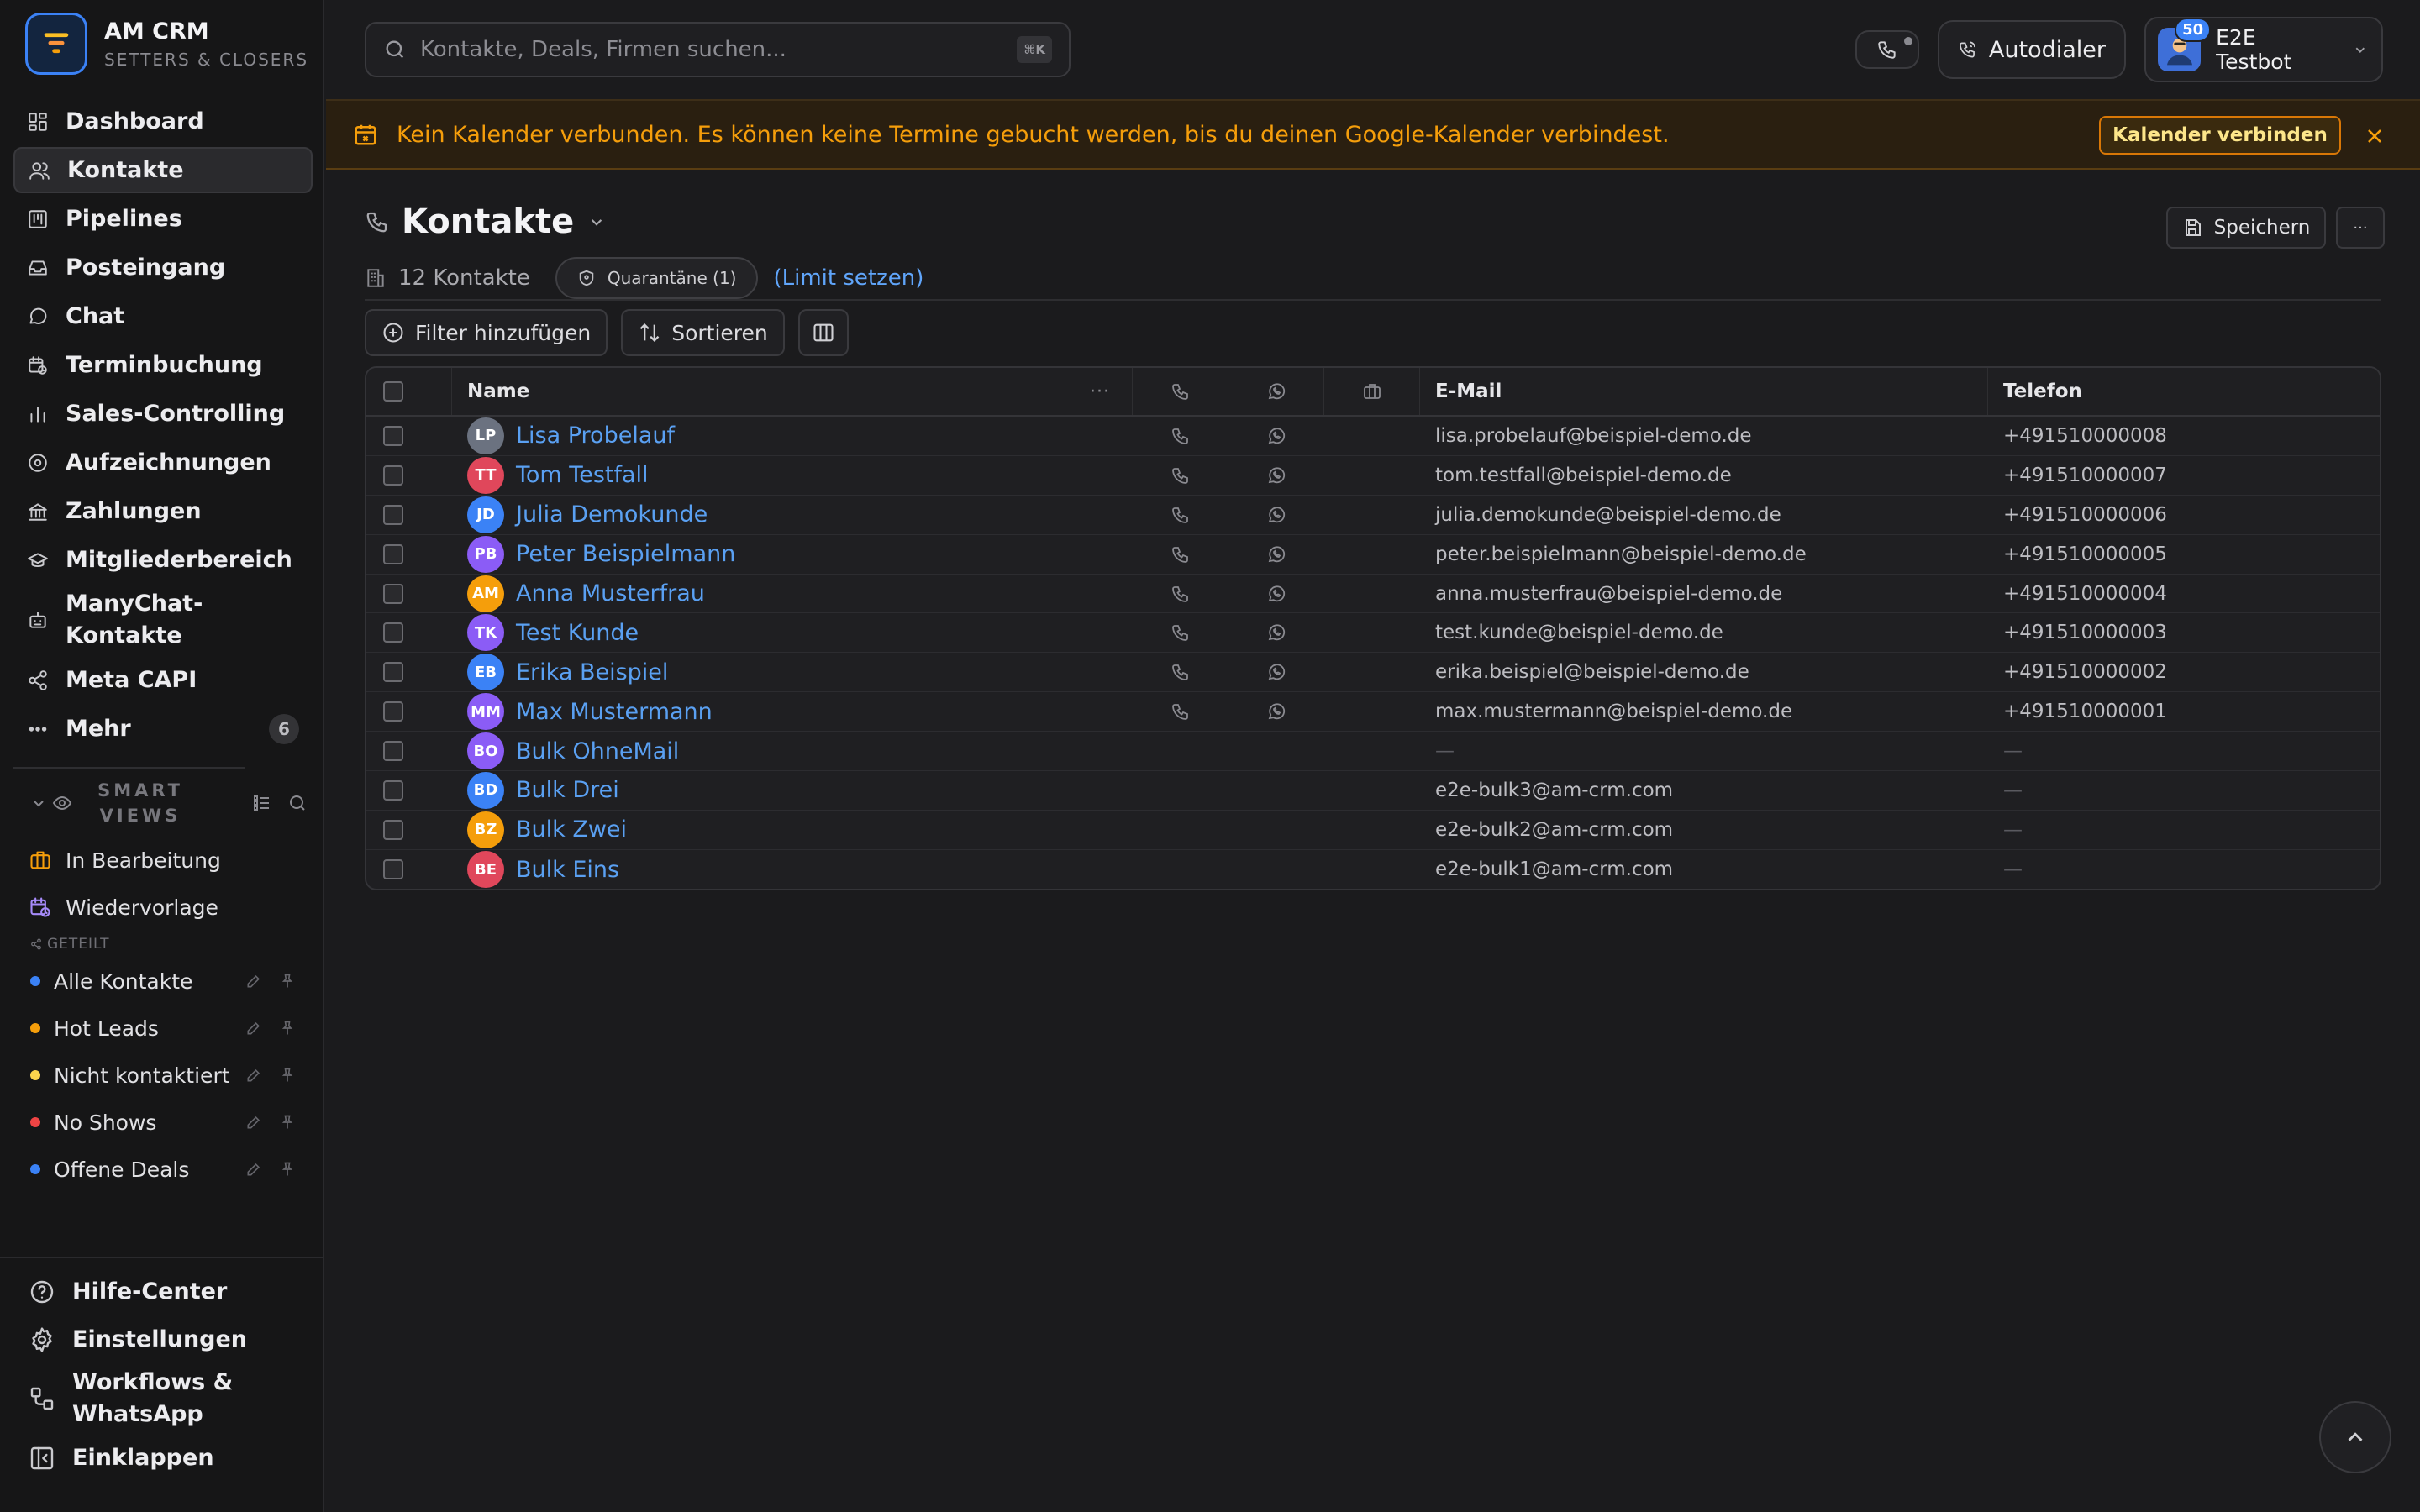 Image resolution: width=2420 pixels, height=1512 pixels. What do you see at coordinates (657, 278) in the screenshot?
I see `quarantine-button: Quarantäne (1)` at bounding box center [657, 278].